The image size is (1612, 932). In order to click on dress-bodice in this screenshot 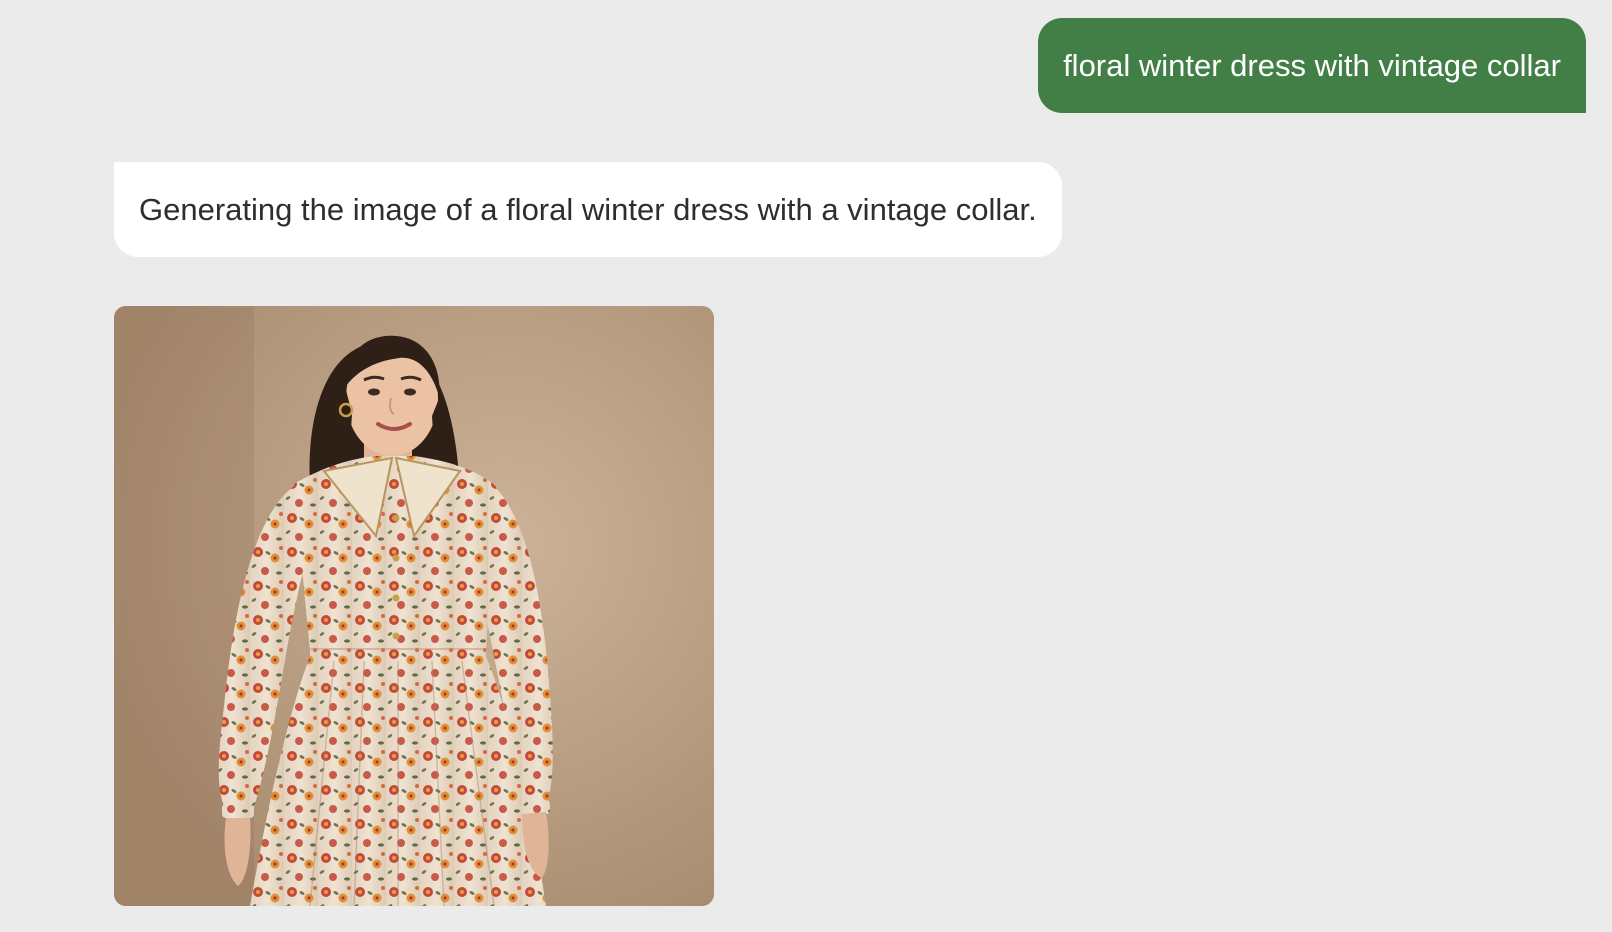, I will do `click(395, 553)`.